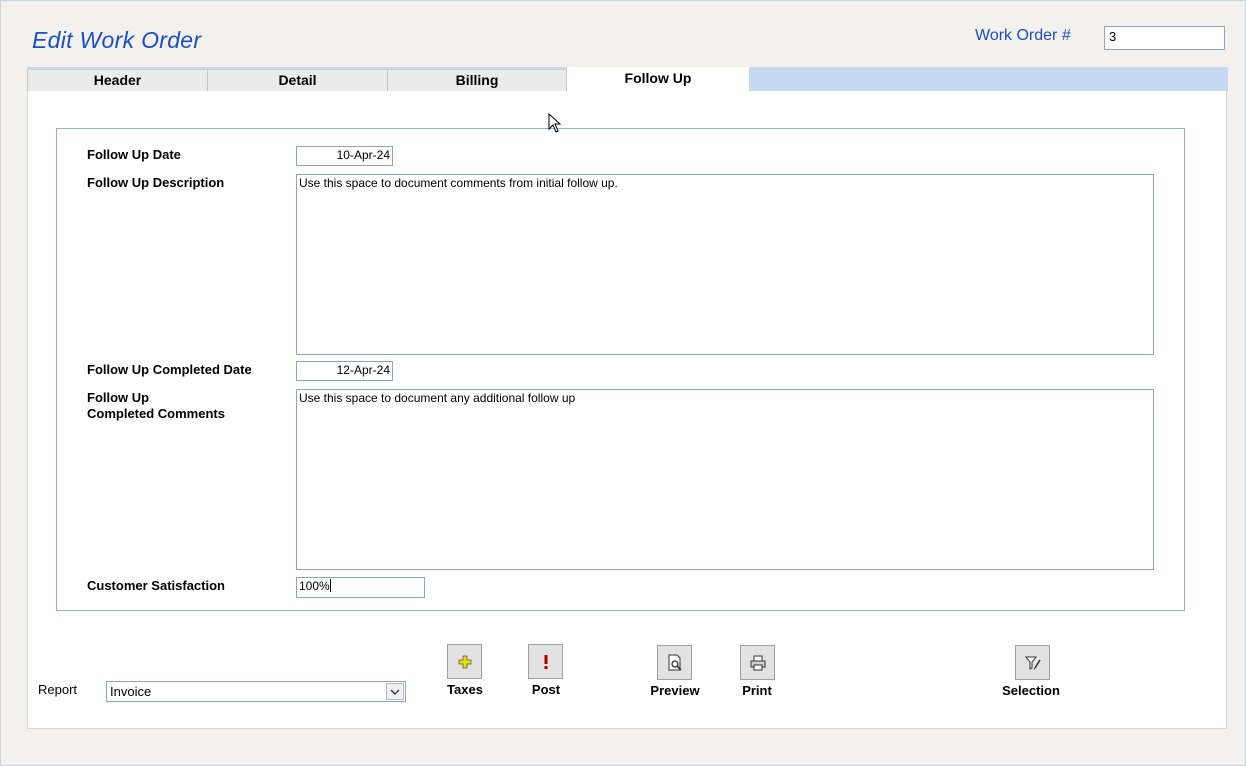 Image resolution: width=1246 pixels, height=766 pixels. What do you see at coordinates (298, 80) in the screenshot?
I see `tab-detail: Detail` at bounding box center [298, 80].